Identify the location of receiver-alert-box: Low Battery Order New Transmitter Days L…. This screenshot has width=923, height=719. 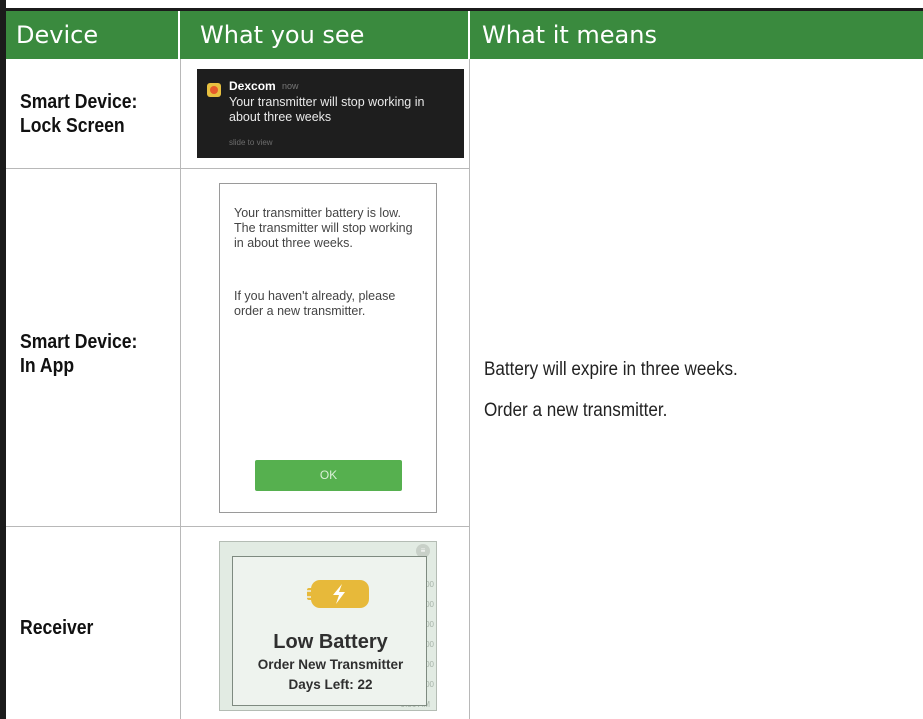
(329, 631).